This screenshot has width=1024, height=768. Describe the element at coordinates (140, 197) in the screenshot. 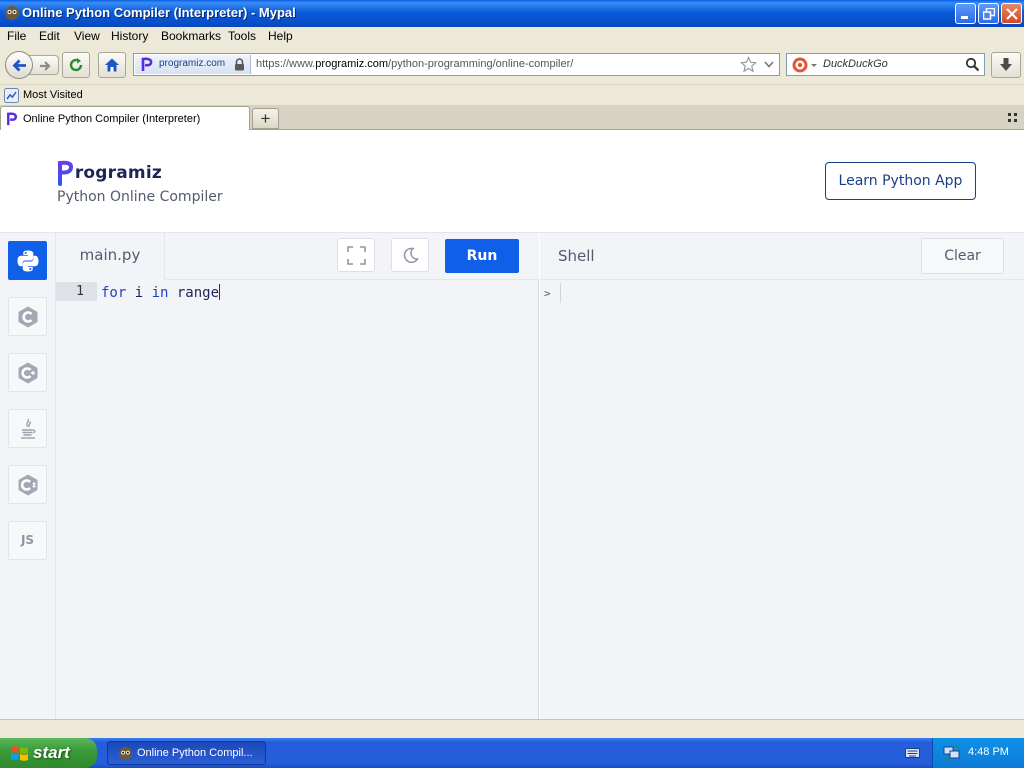

I see `page-subtitle: Python Online Compiler` at that location.